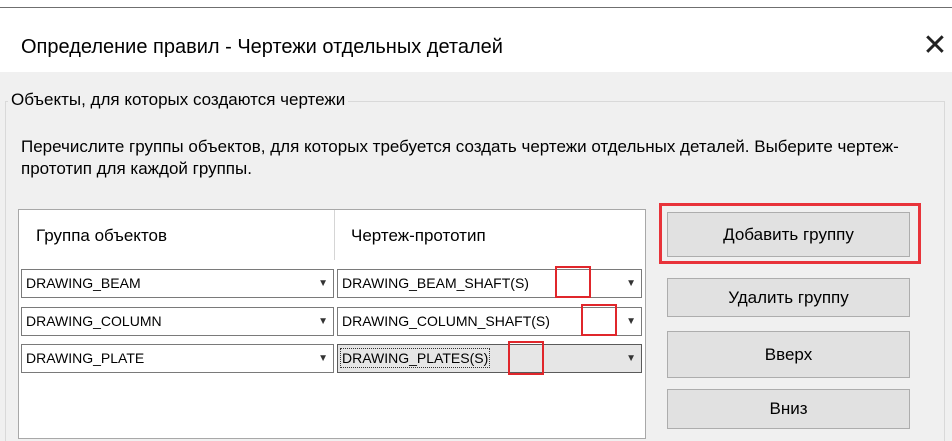 This screenshot has width=952, height=441. I want to click on move-up-button: Вверх, so click(788, 354).